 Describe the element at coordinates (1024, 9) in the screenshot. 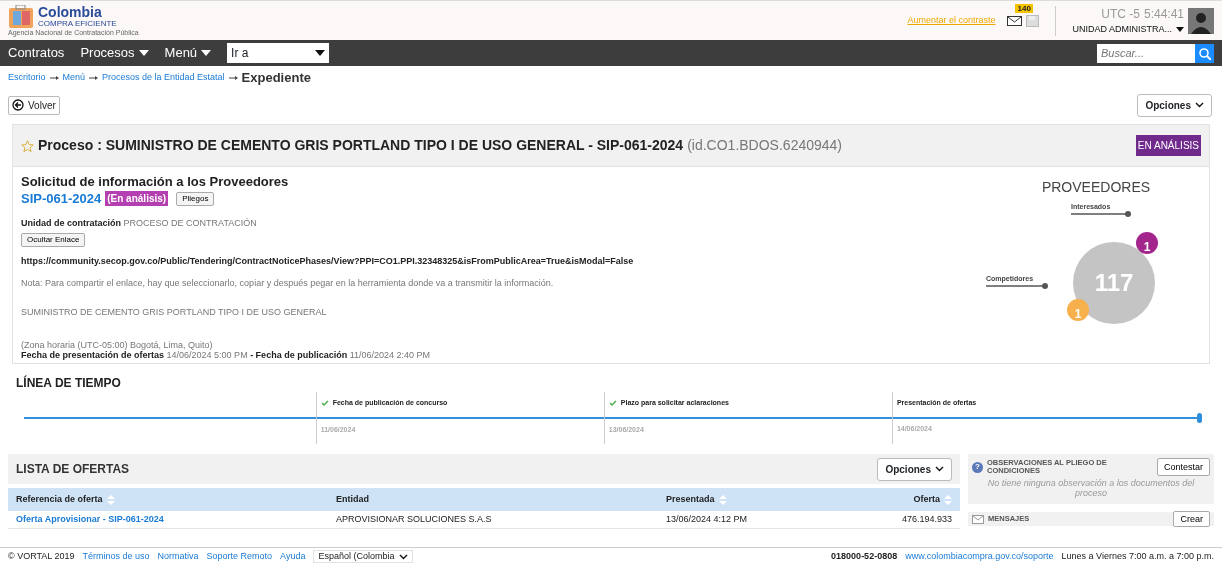

I see `mail-count-badge: 140` at that location.